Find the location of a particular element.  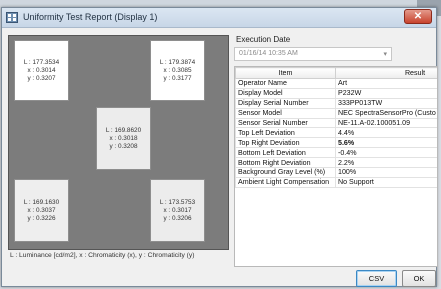

table-row: Display Serial Number 333PP013TW is located at coordinates (336, 103).